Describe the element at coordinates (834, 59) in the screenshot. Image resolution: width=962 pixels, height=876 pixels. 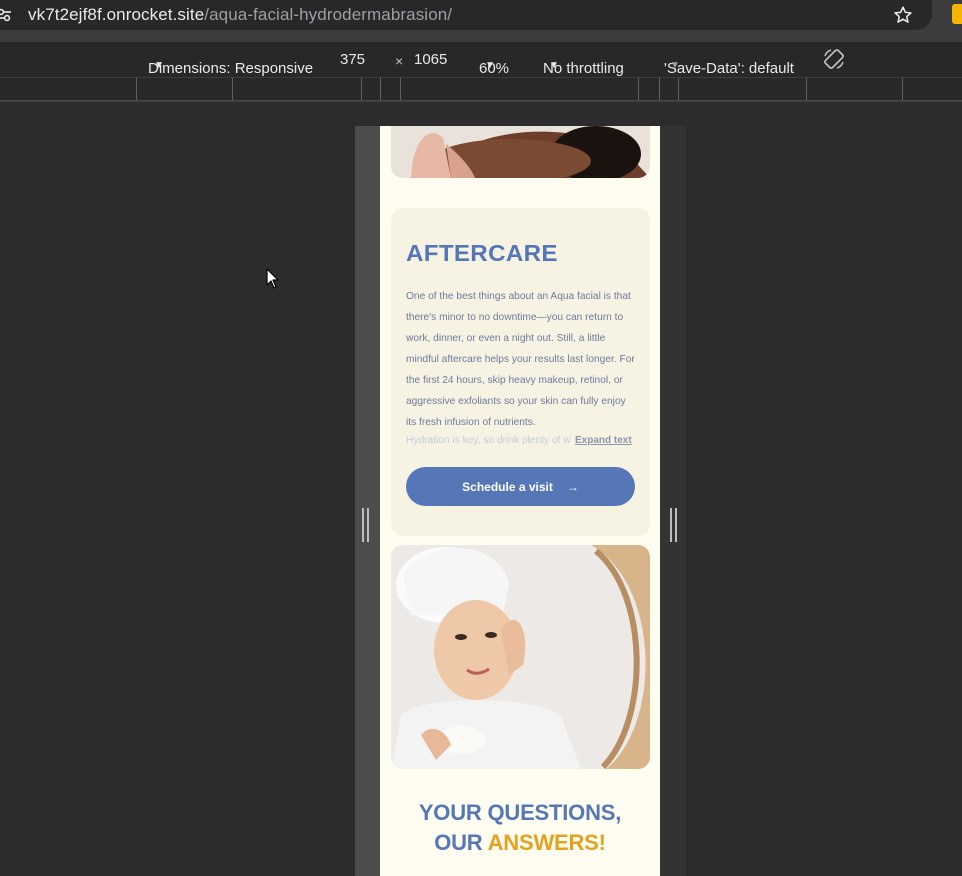
I see `rotate-icon` at that location.